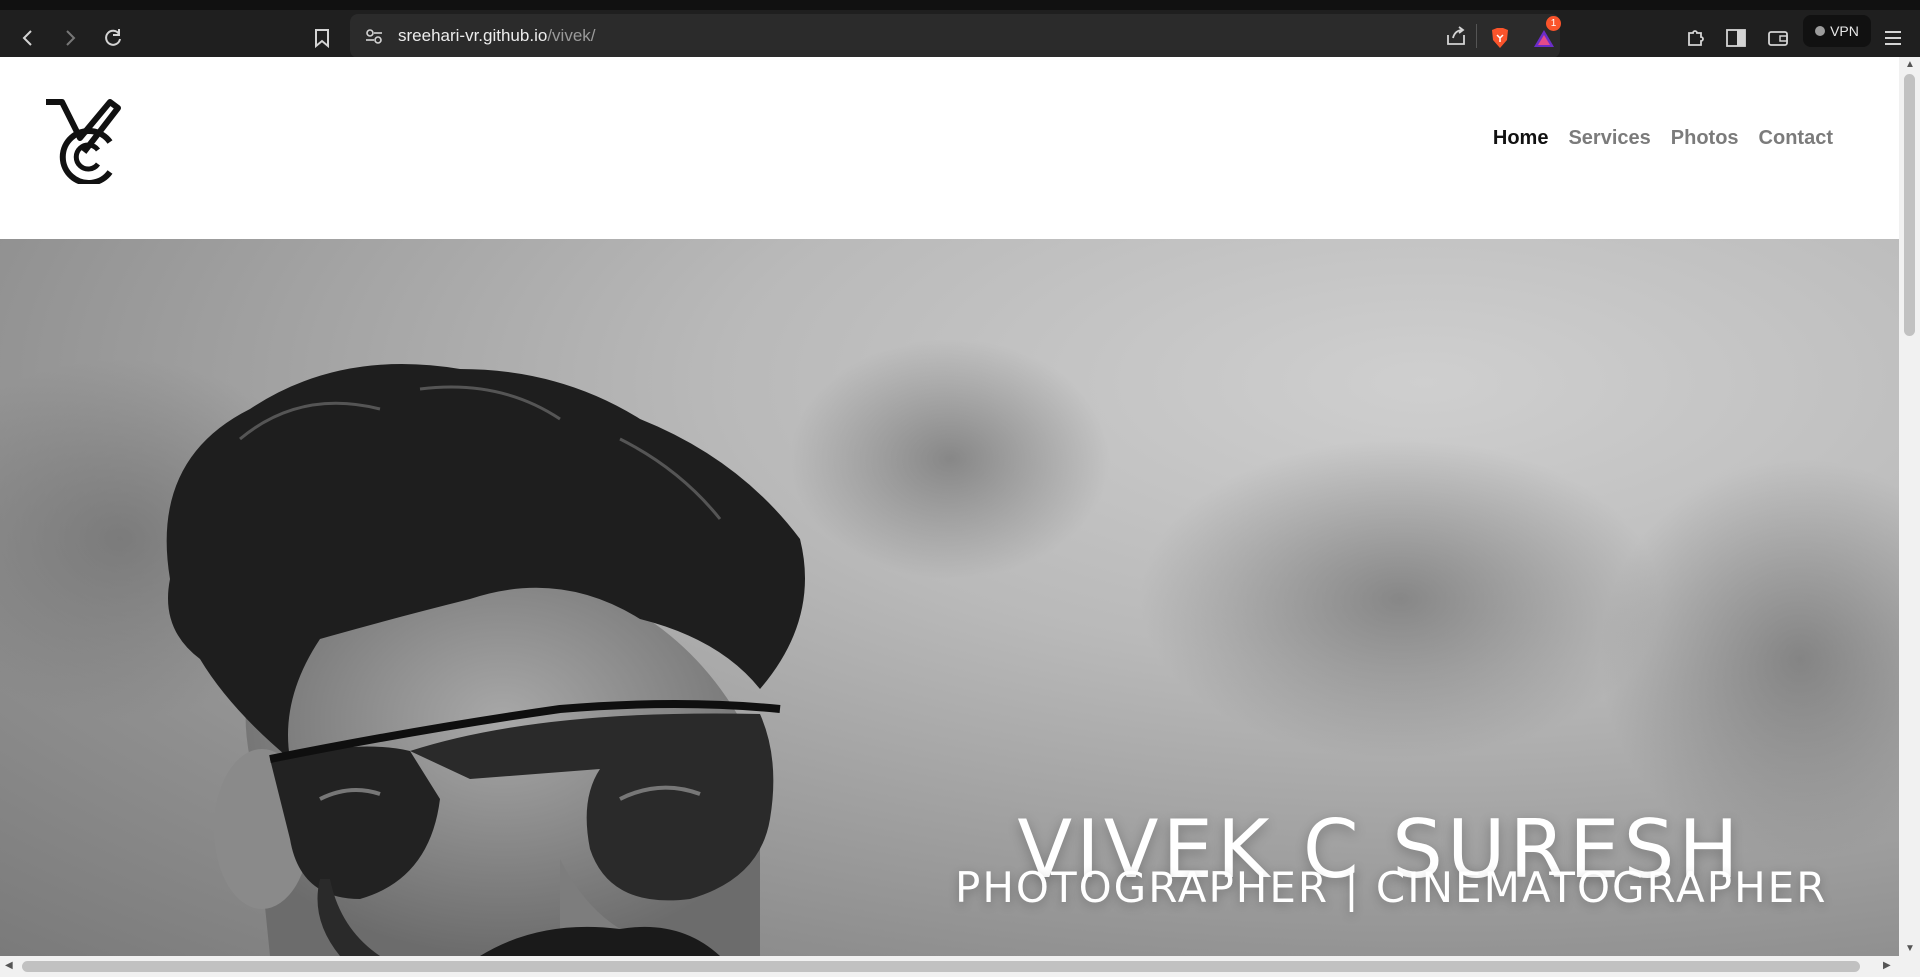 This screenshot has width=1920, height=977. Describe the element at coordinates (1391, 887) in the screenshot. I see `hero-subtitle: PHOTOGRAPHER | CINEMATOGRAPHER` at that location.